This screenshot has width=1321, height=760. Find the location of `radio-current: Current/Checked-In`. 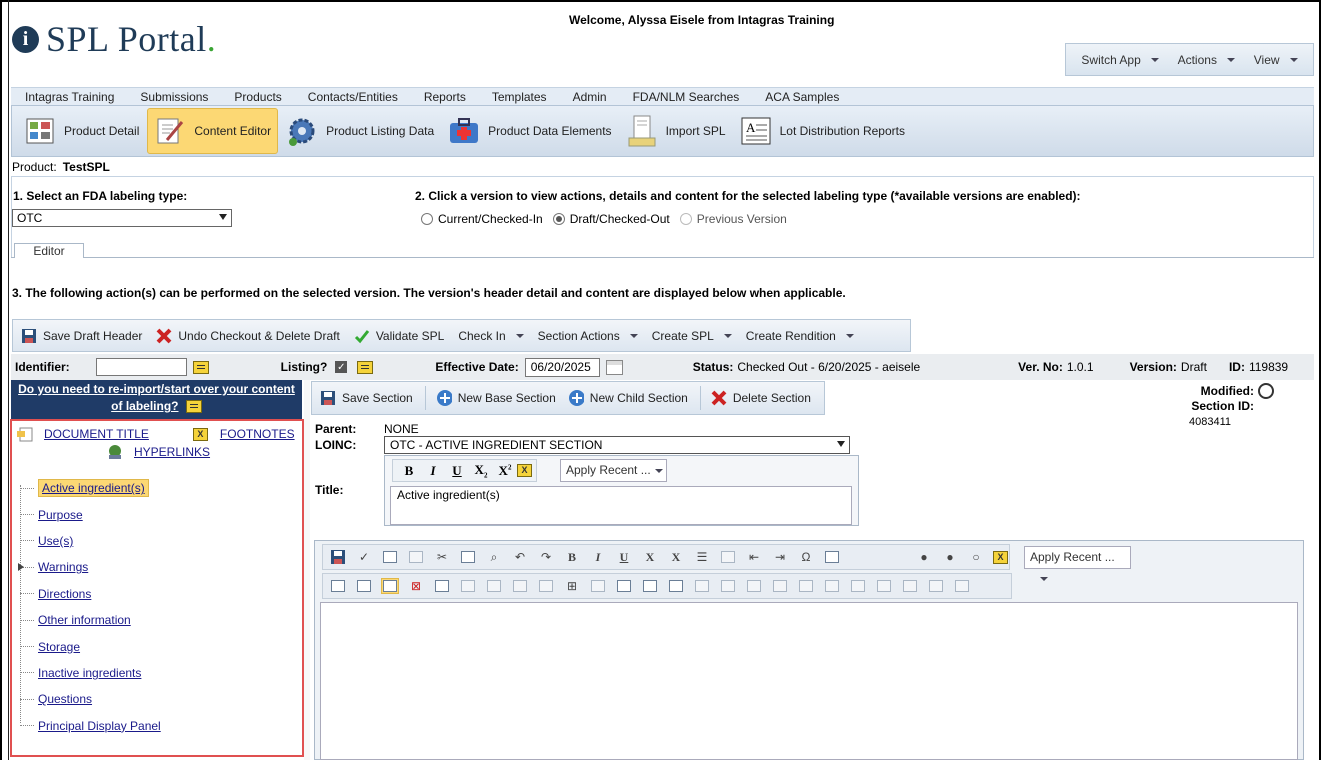

radio-current: Current/Checked-In is located at coordinates (482, 219).